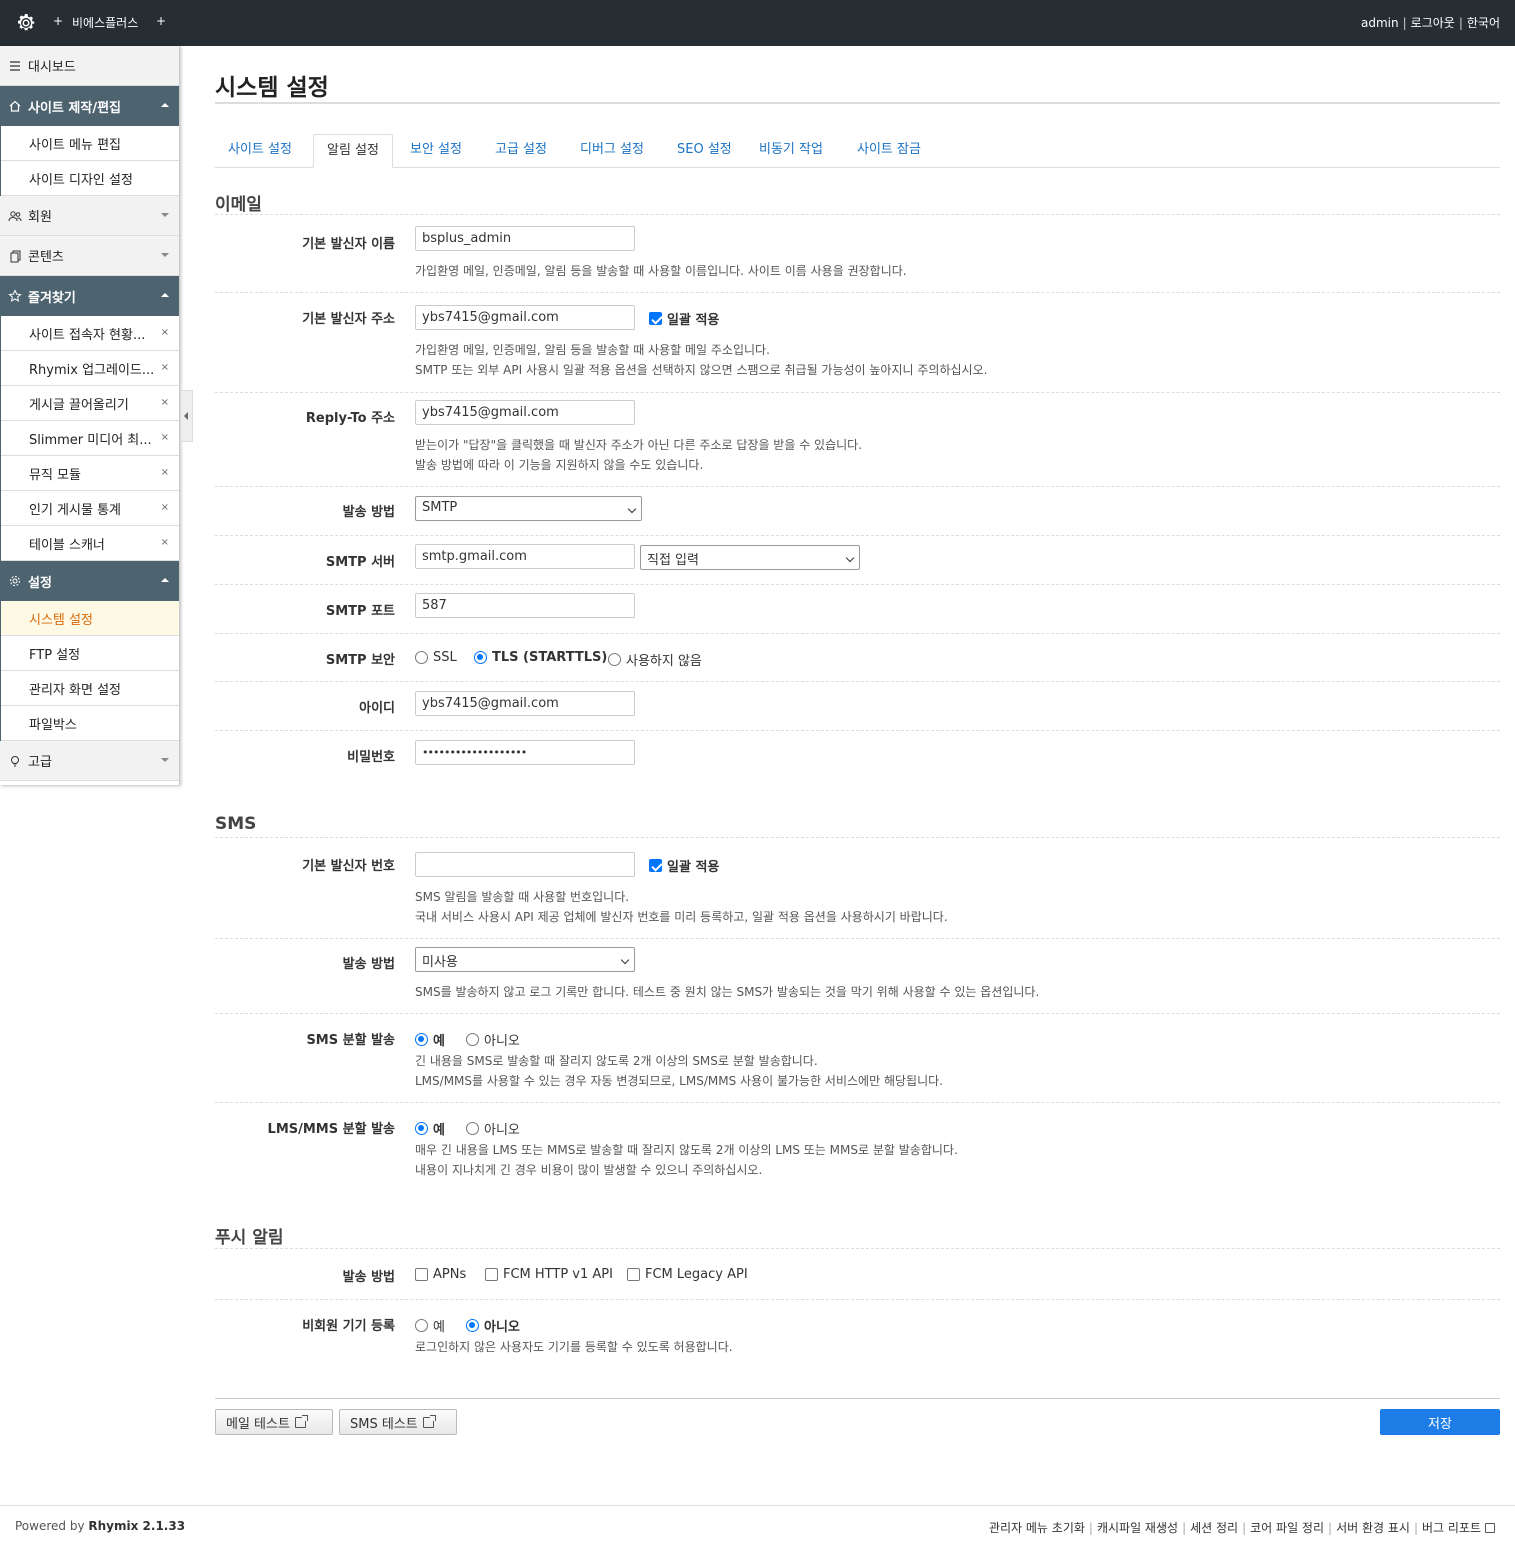 Image resolution: width=1515 pixels, height=1548 pixels. What do you see at coordinates (612, 151) in the screenshot?
I see `tab-debug-settings: 디버그 설정` at bounding box center [612, 151].